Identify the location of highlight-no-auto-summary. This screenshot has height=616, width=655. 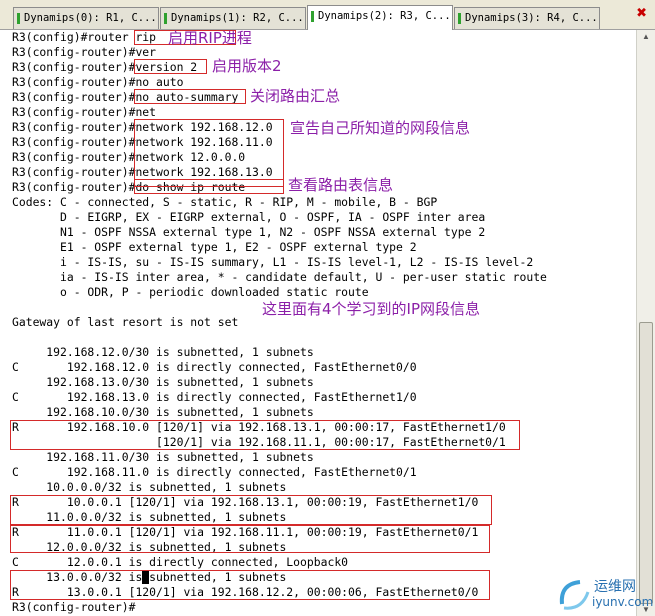
(190, 96).